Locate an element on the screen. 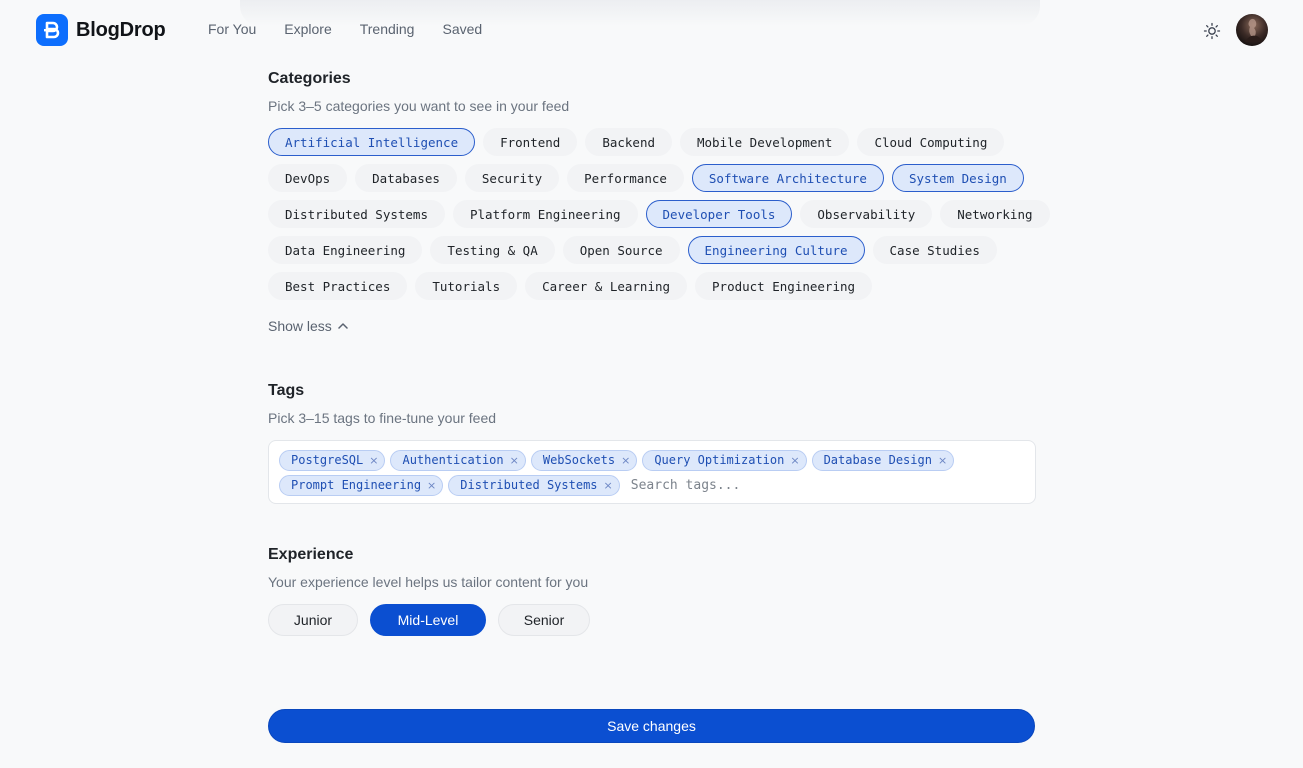 This screenshot has width=1303, height=768. sun-icon is located at coordinates (1212, 31).